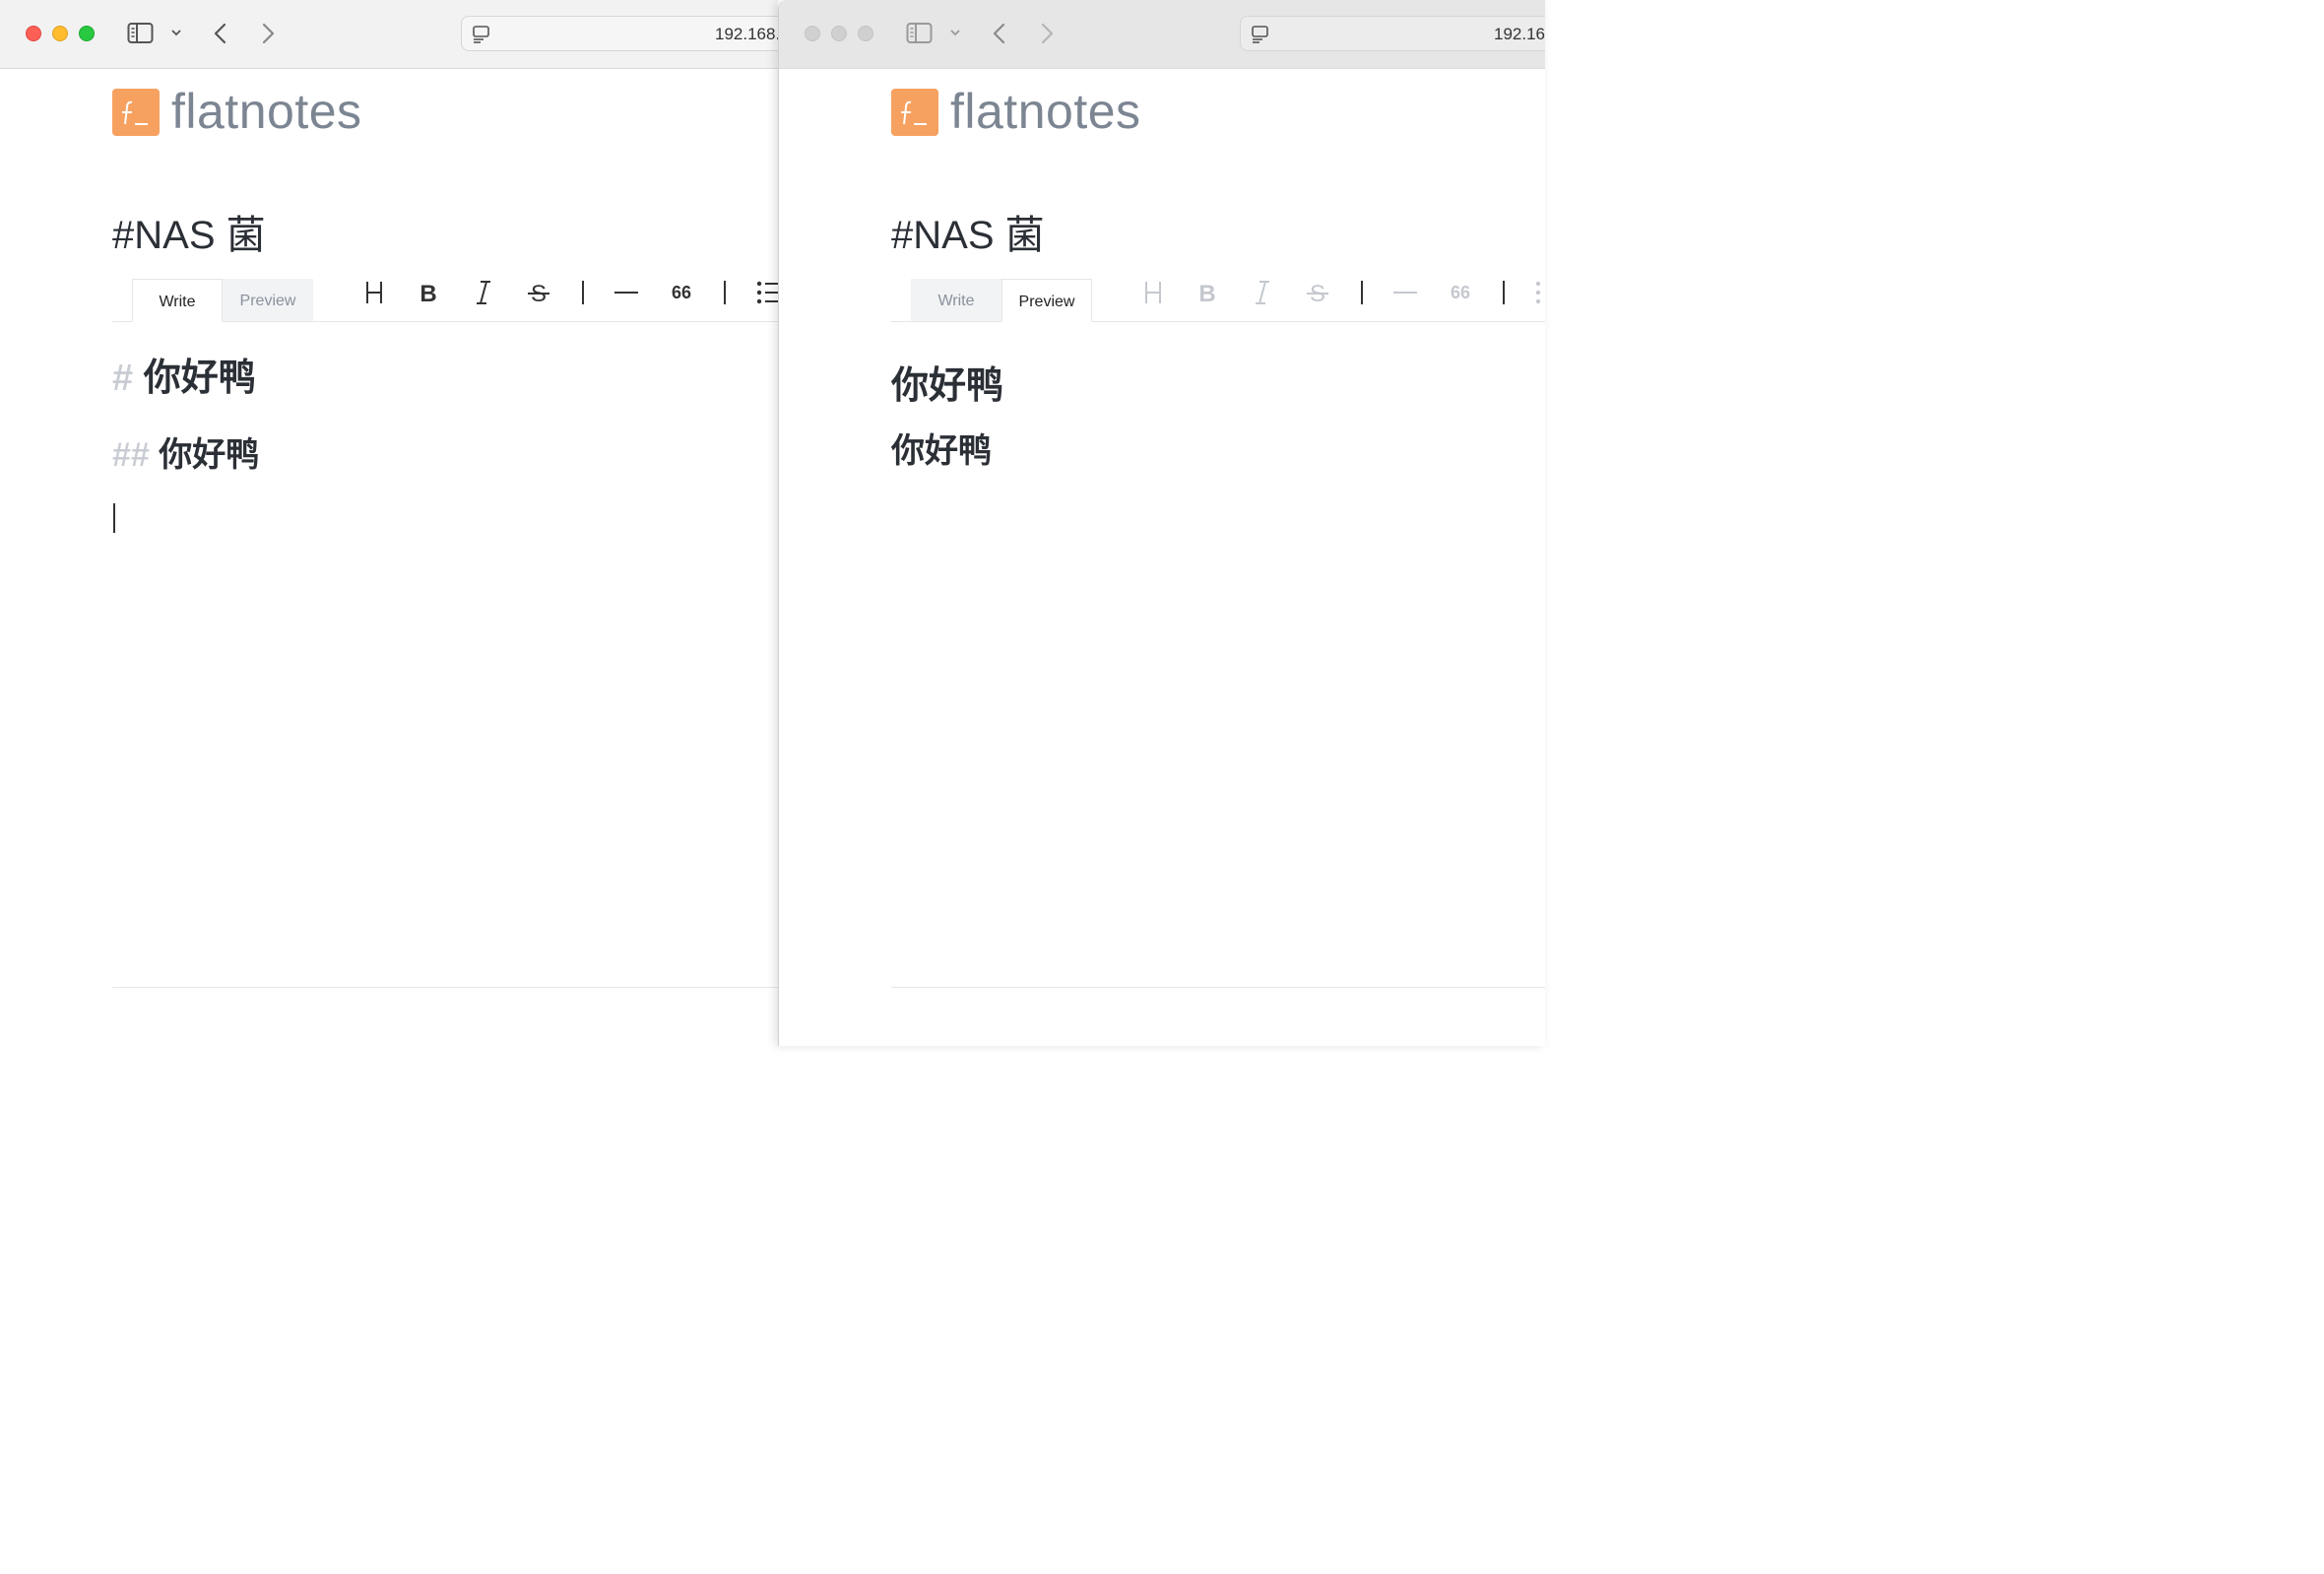 The width and height of the screenshot is (2324, 1574). I want to click on address-bar: 192.168., so click(619, 33).